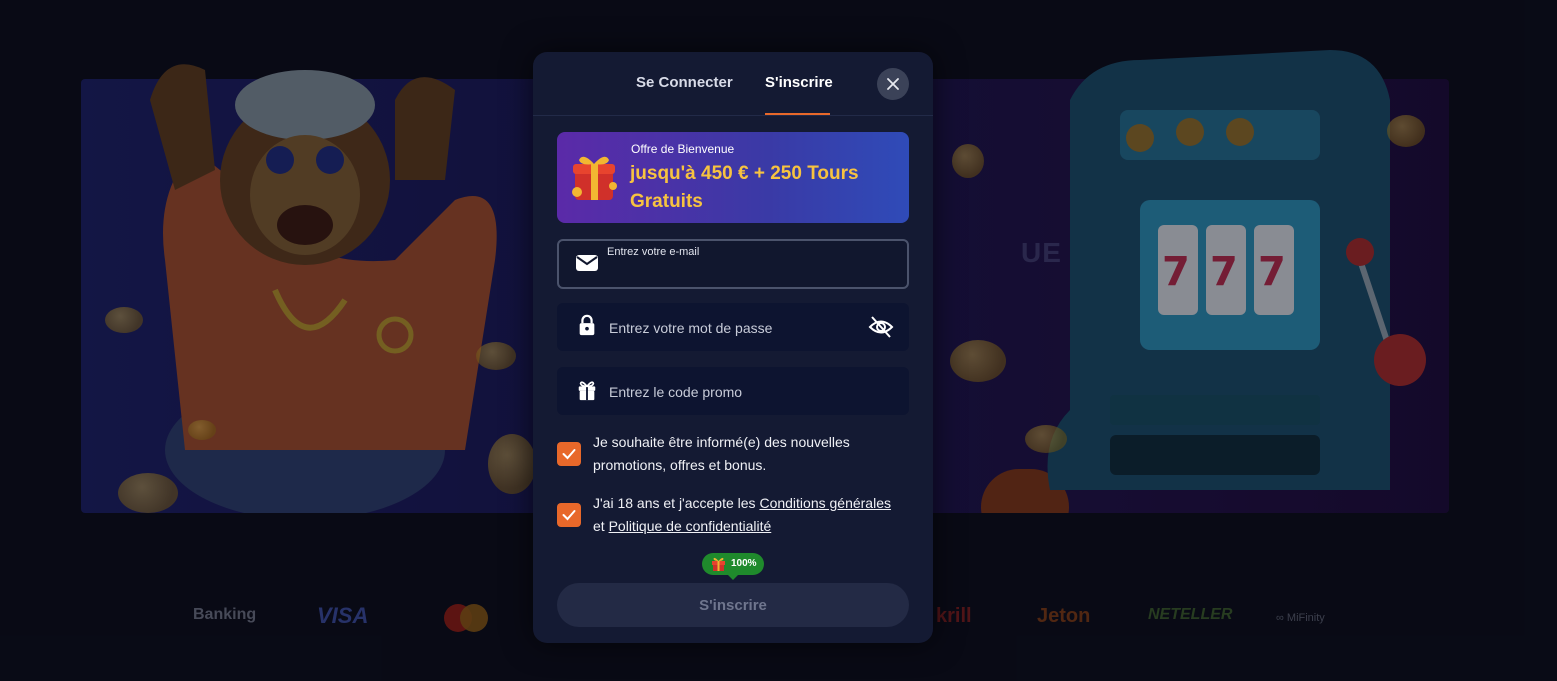 This screenshot has height=681, width=1557. I want to click on envelope-icon, so click(587, 263).